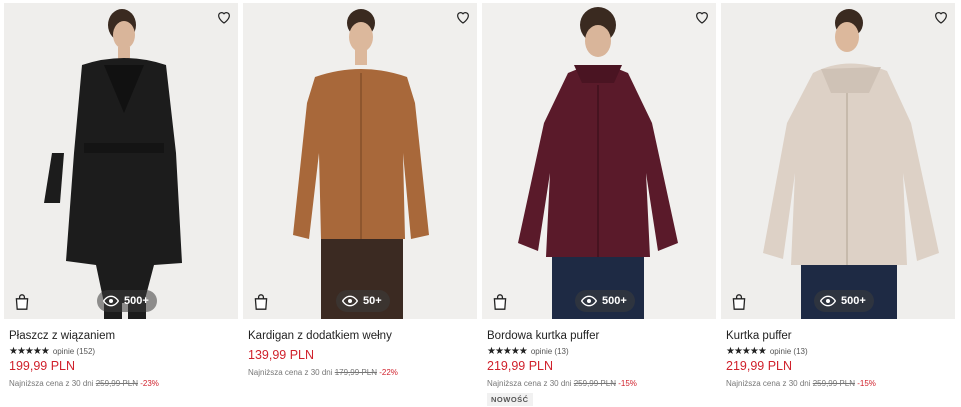  Describe the element at coordinates (388, 372) in the screenshot. I see `discount: -22%` at that location.